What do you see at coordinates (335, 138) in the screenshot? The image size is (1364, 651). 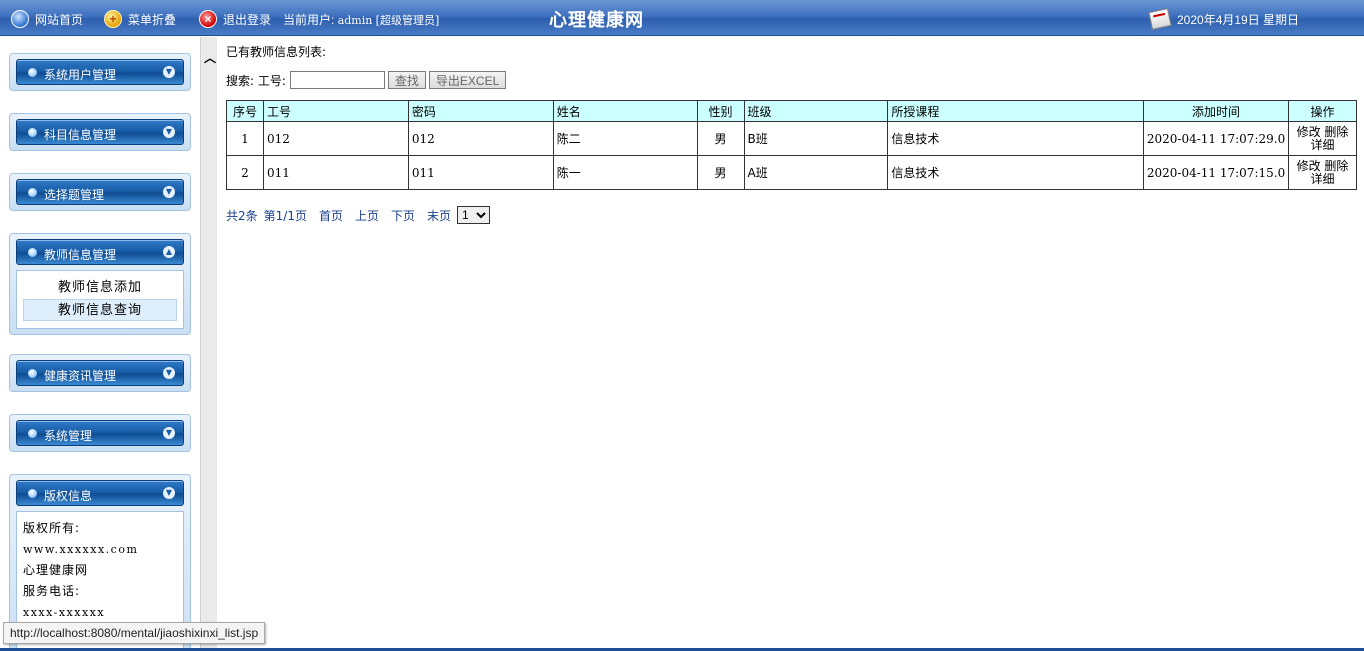 I see `cell-id: 012` at bounding box center [335, 138].